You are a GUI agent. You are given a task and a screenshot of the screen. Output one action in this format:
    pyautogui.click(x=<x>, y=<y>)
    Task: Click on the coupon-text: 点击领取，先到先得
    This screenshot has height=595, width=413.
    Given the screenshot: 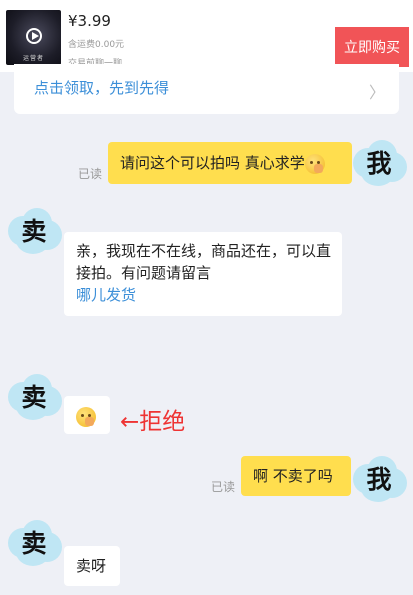 What is the action you would take?
    pyautogui.click(x=102, y=88)
    